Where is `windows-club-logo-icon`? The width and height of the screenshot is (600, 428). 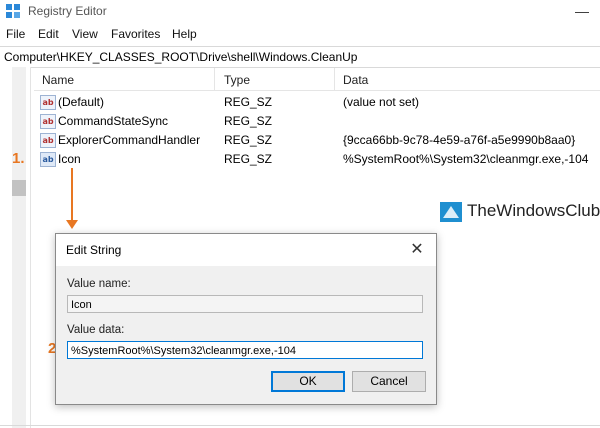 windows-club-logo-icon is located at coordinates (451, 212).